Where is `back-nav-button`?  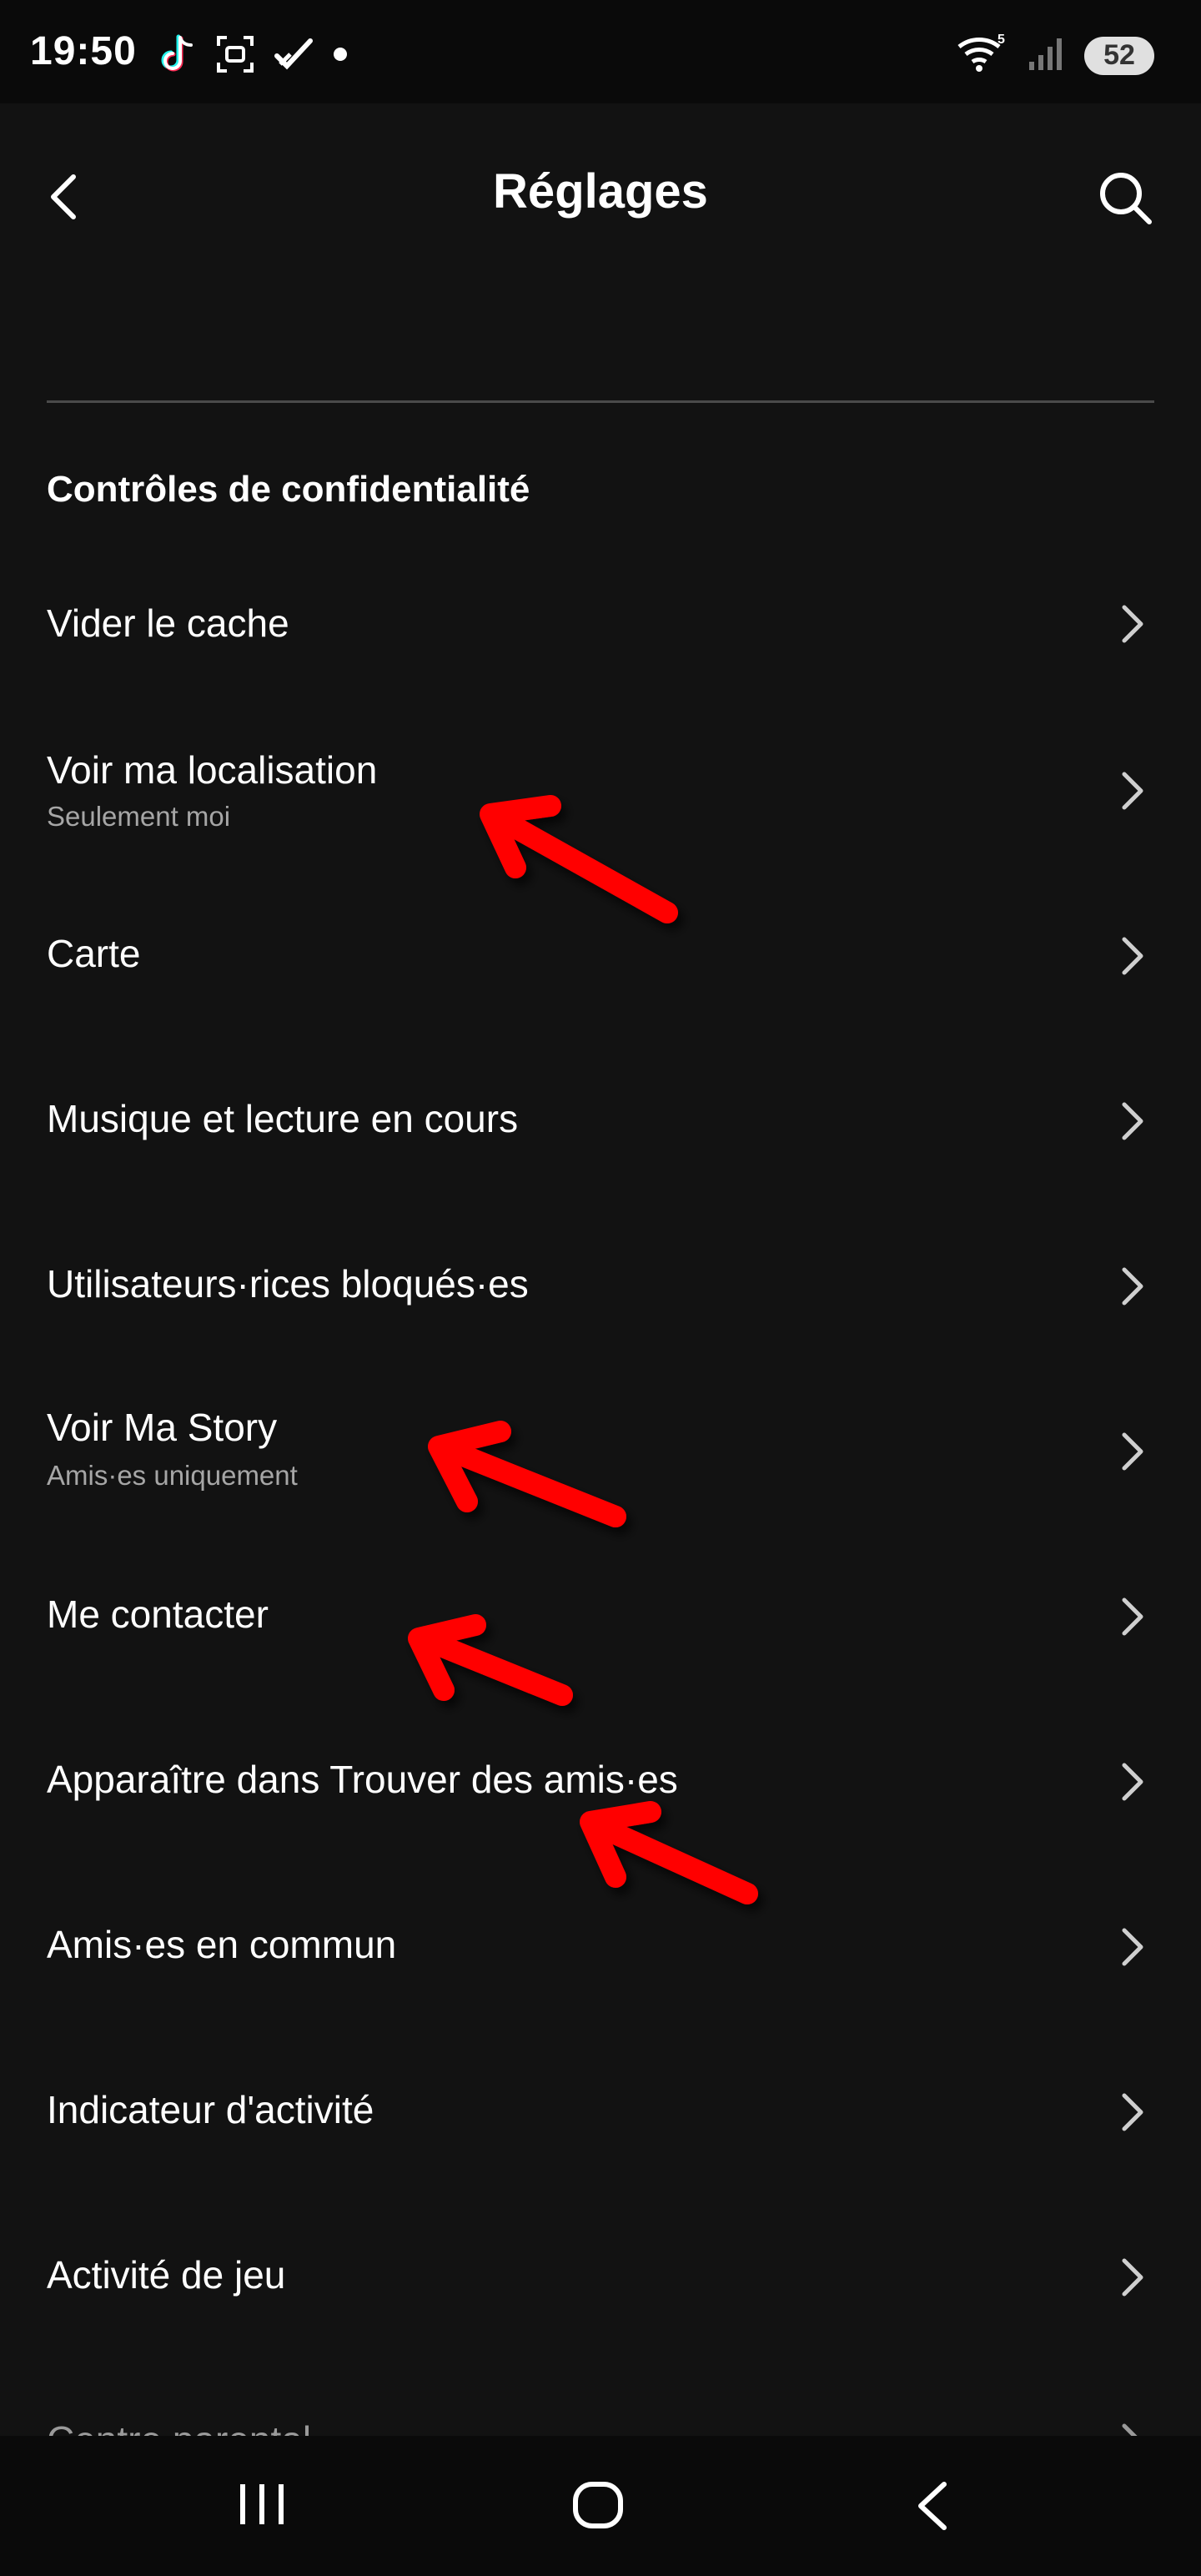
back-nav-button is located at coordinates (933, 2508).